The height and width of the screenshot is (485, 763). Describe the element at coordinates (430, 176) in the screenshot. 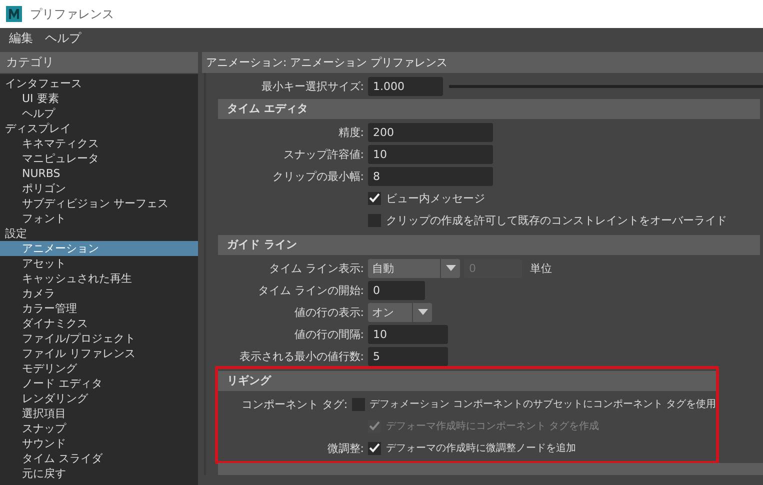

I see `input-field: 8` at that location.